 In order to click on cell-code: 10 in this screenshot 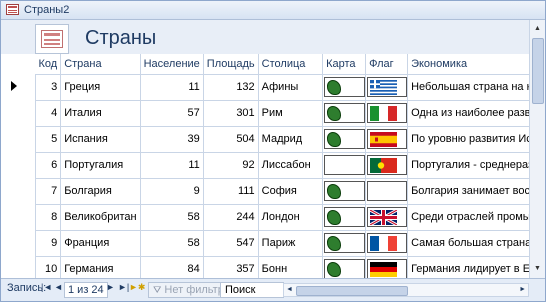, I will do `click(48, 266)`.